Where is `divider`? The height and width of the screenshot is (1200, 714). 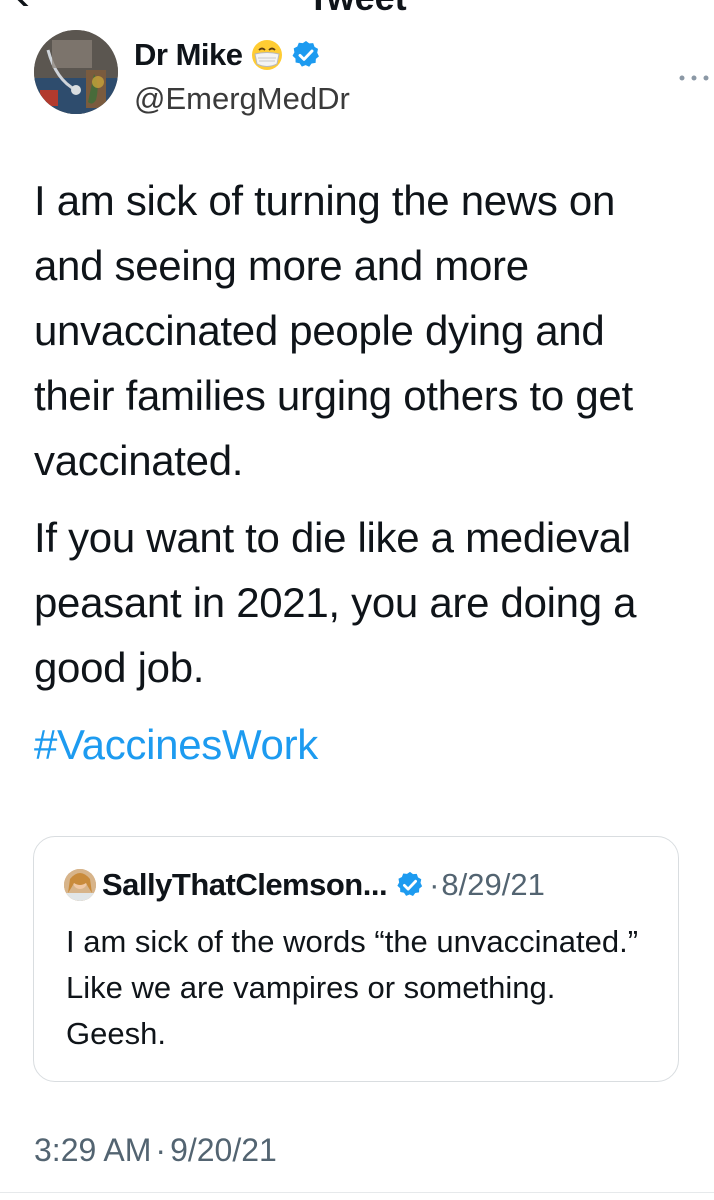
divider is located at coordinates (357, 1192).